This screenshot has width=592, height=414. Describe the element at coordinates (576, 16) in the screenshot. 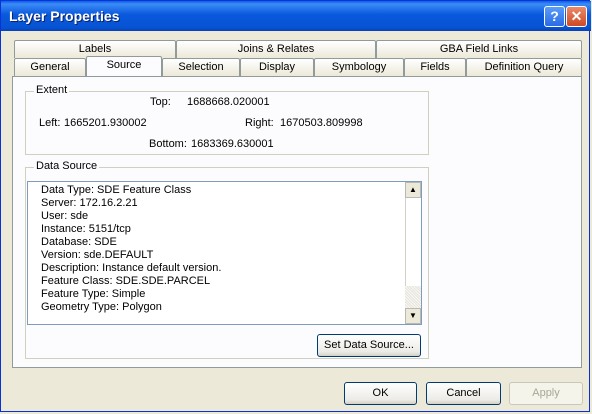

I see `close-icon: ✕` at that location.